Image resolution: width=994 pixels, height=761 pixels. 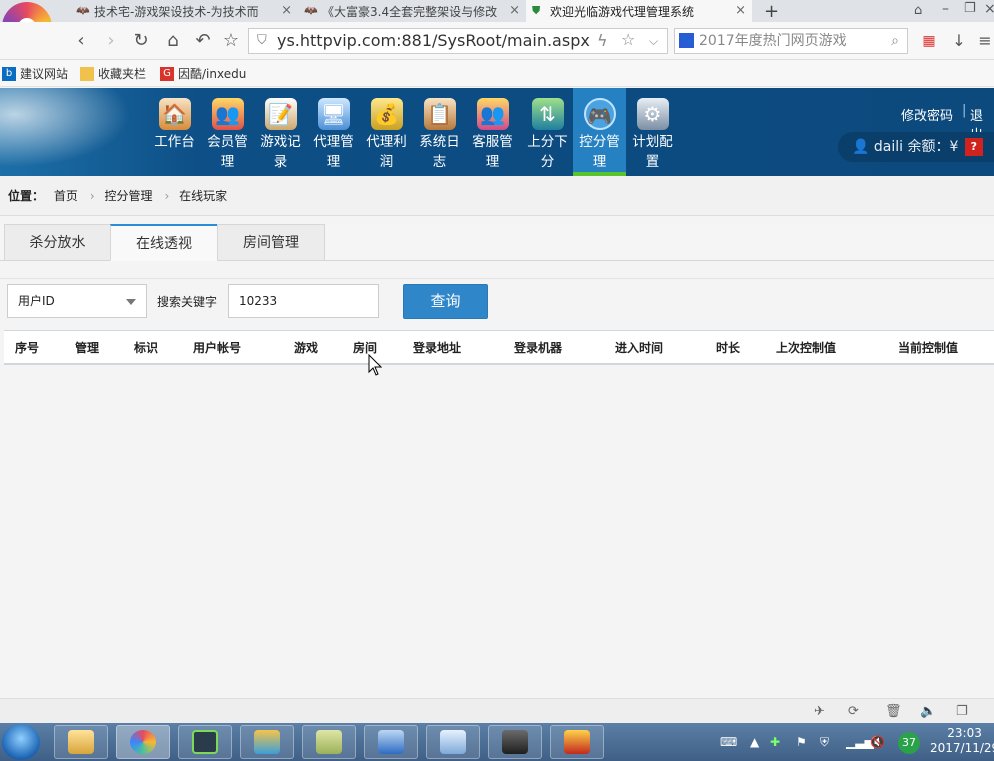 What do you see at coordinates (497, 242) in the screenshot?
I see `page-tabs: 杀分放水 在线透视 房间管理` at bounding box center [497, 242].